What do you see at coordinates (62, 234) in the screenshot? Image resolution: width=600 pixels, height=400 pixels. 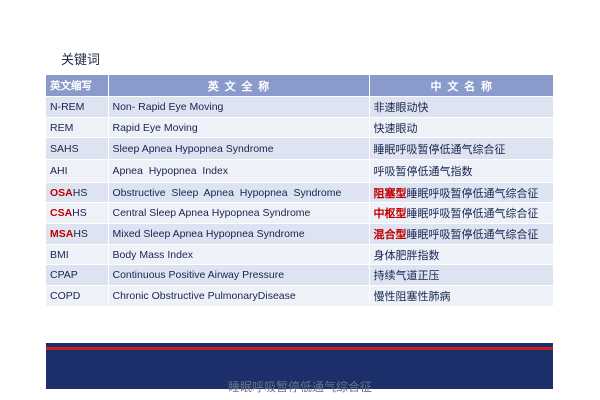 I see `abbreviation-highlight: MSA` at bounding box center [62, 234].